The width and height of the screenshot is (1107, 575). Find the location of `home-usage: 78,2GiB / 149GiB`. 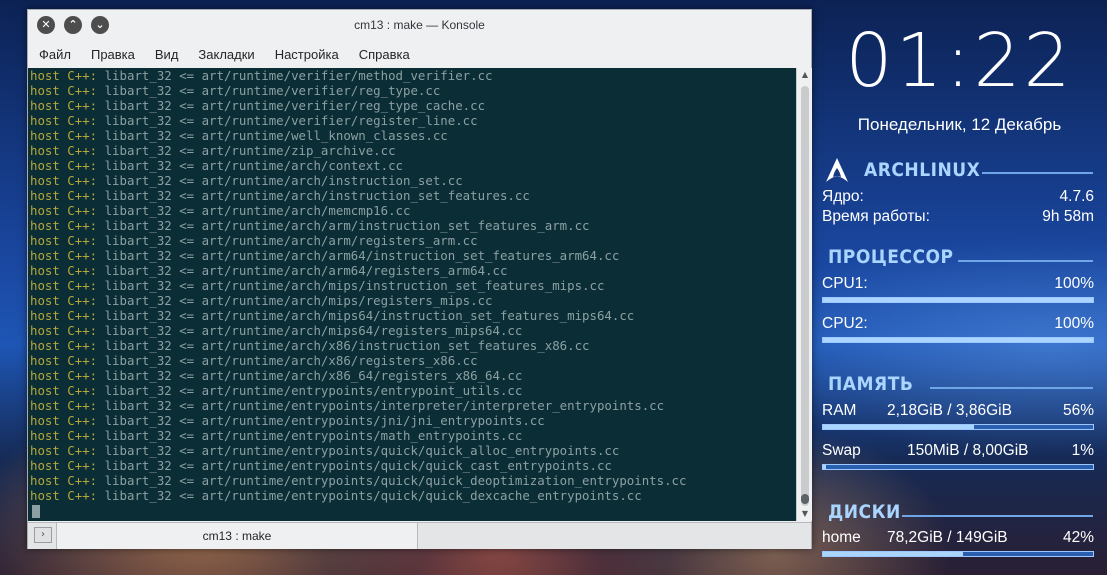

home-usage: 78,2GiB / 149GiB is located at coordinates (947, 537).